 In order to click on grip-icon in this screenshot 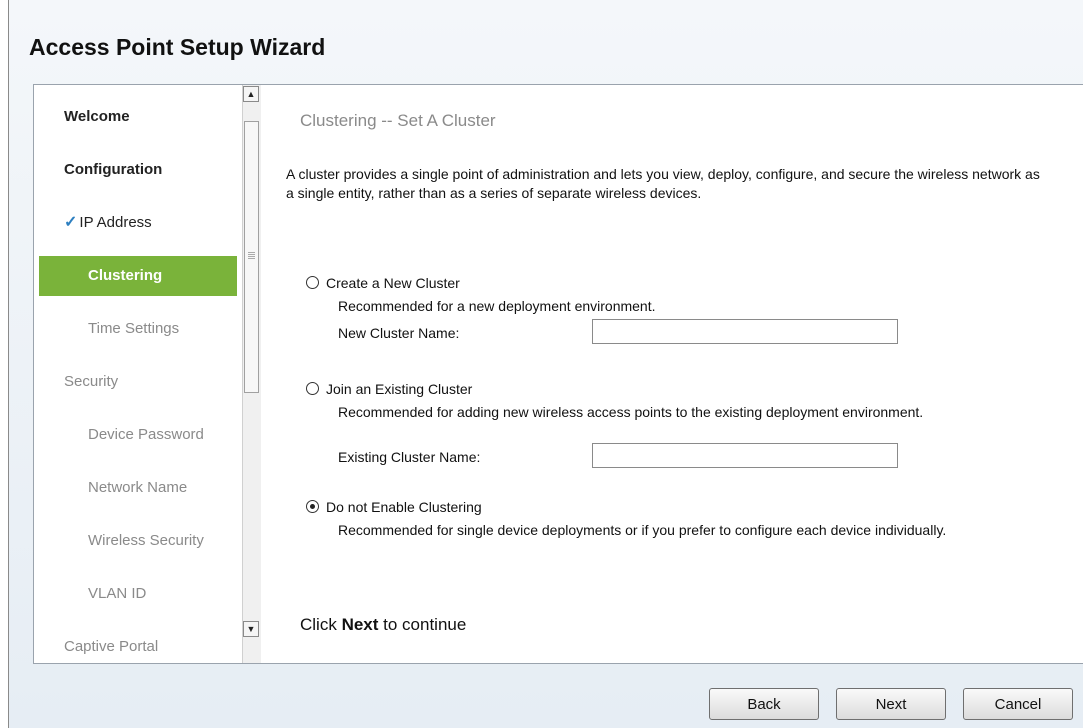, I will do `click(251, 252)`.